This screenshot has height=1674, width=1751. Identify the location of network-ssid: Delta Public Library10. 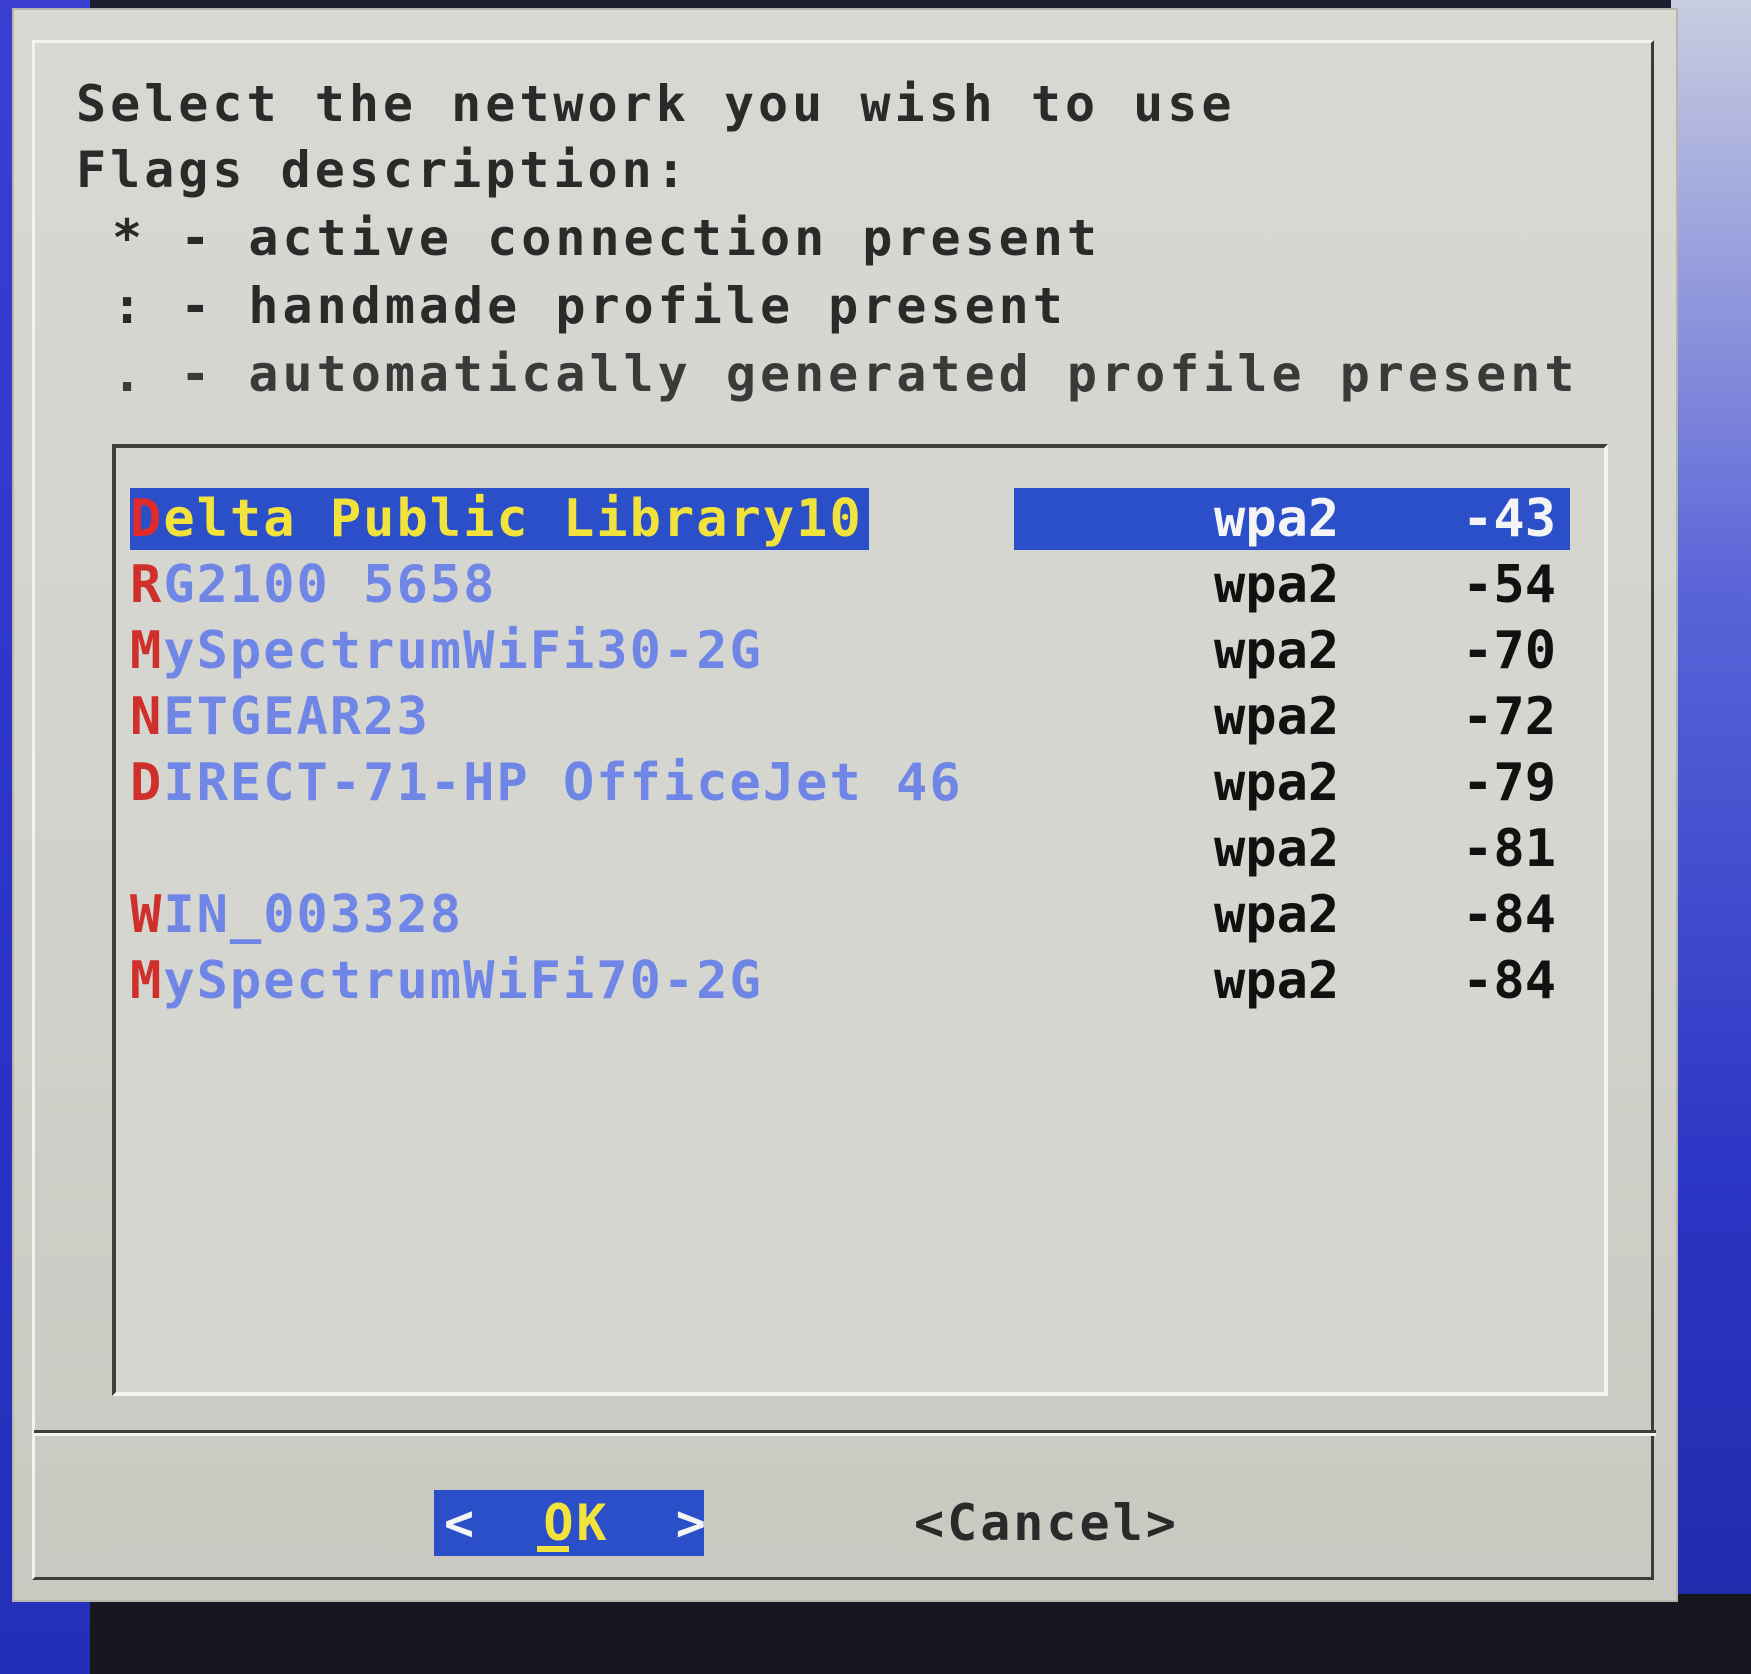
(499, 519).